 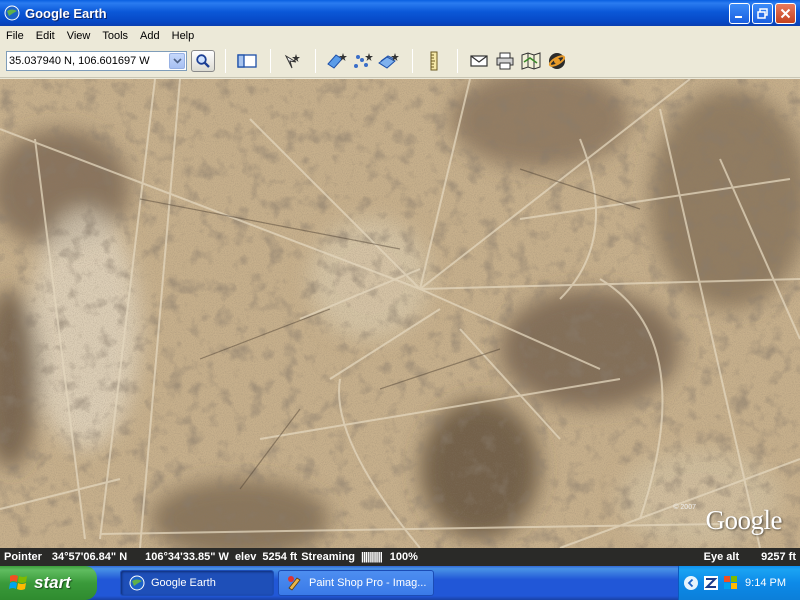 What do you see at coordinates (280, 557) in the screenshot?
I see `elevation-value: 5254 ft` at bounding box center [280, 557].